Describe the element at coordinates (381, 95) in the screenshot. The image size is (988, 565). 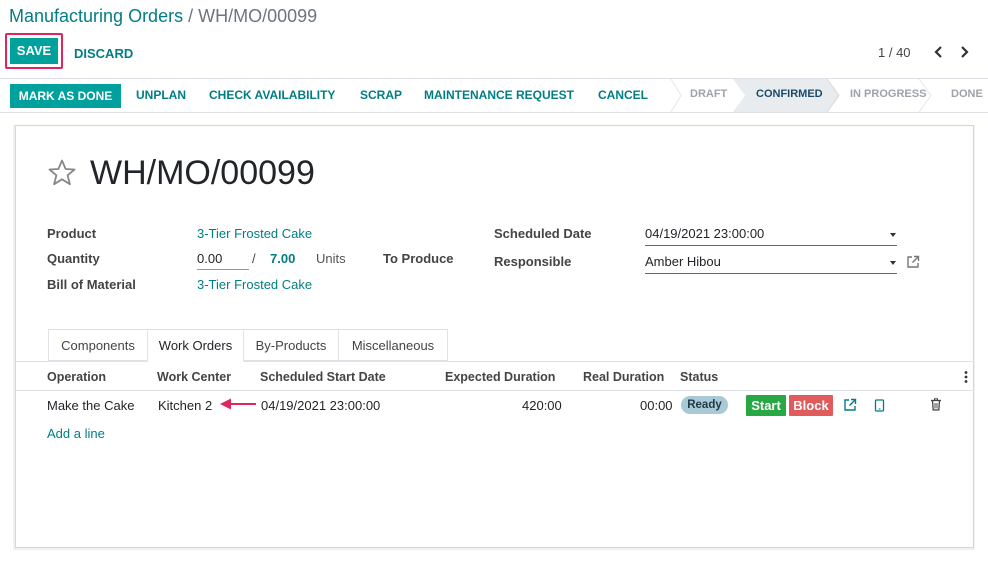
I see `scrap-button: SCRAP` at that location.